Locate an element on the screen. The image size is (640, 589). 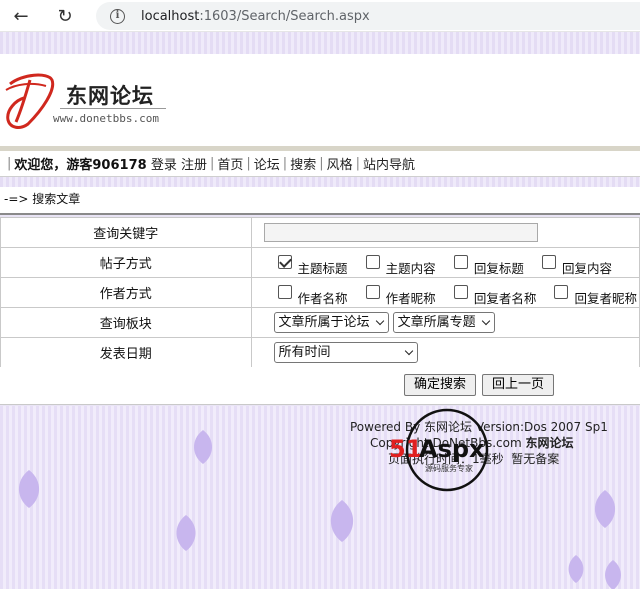
back-button: 回上一页 is located at coordinates (518, 385).